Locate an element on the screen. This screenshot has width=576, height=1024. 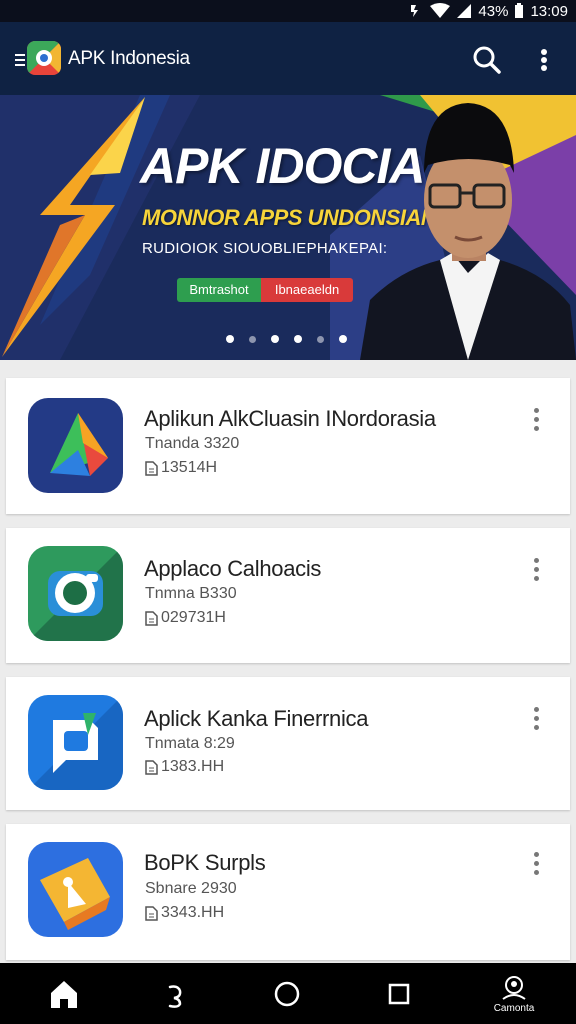
app-size: 13514H is located at coordinates (181, 468).